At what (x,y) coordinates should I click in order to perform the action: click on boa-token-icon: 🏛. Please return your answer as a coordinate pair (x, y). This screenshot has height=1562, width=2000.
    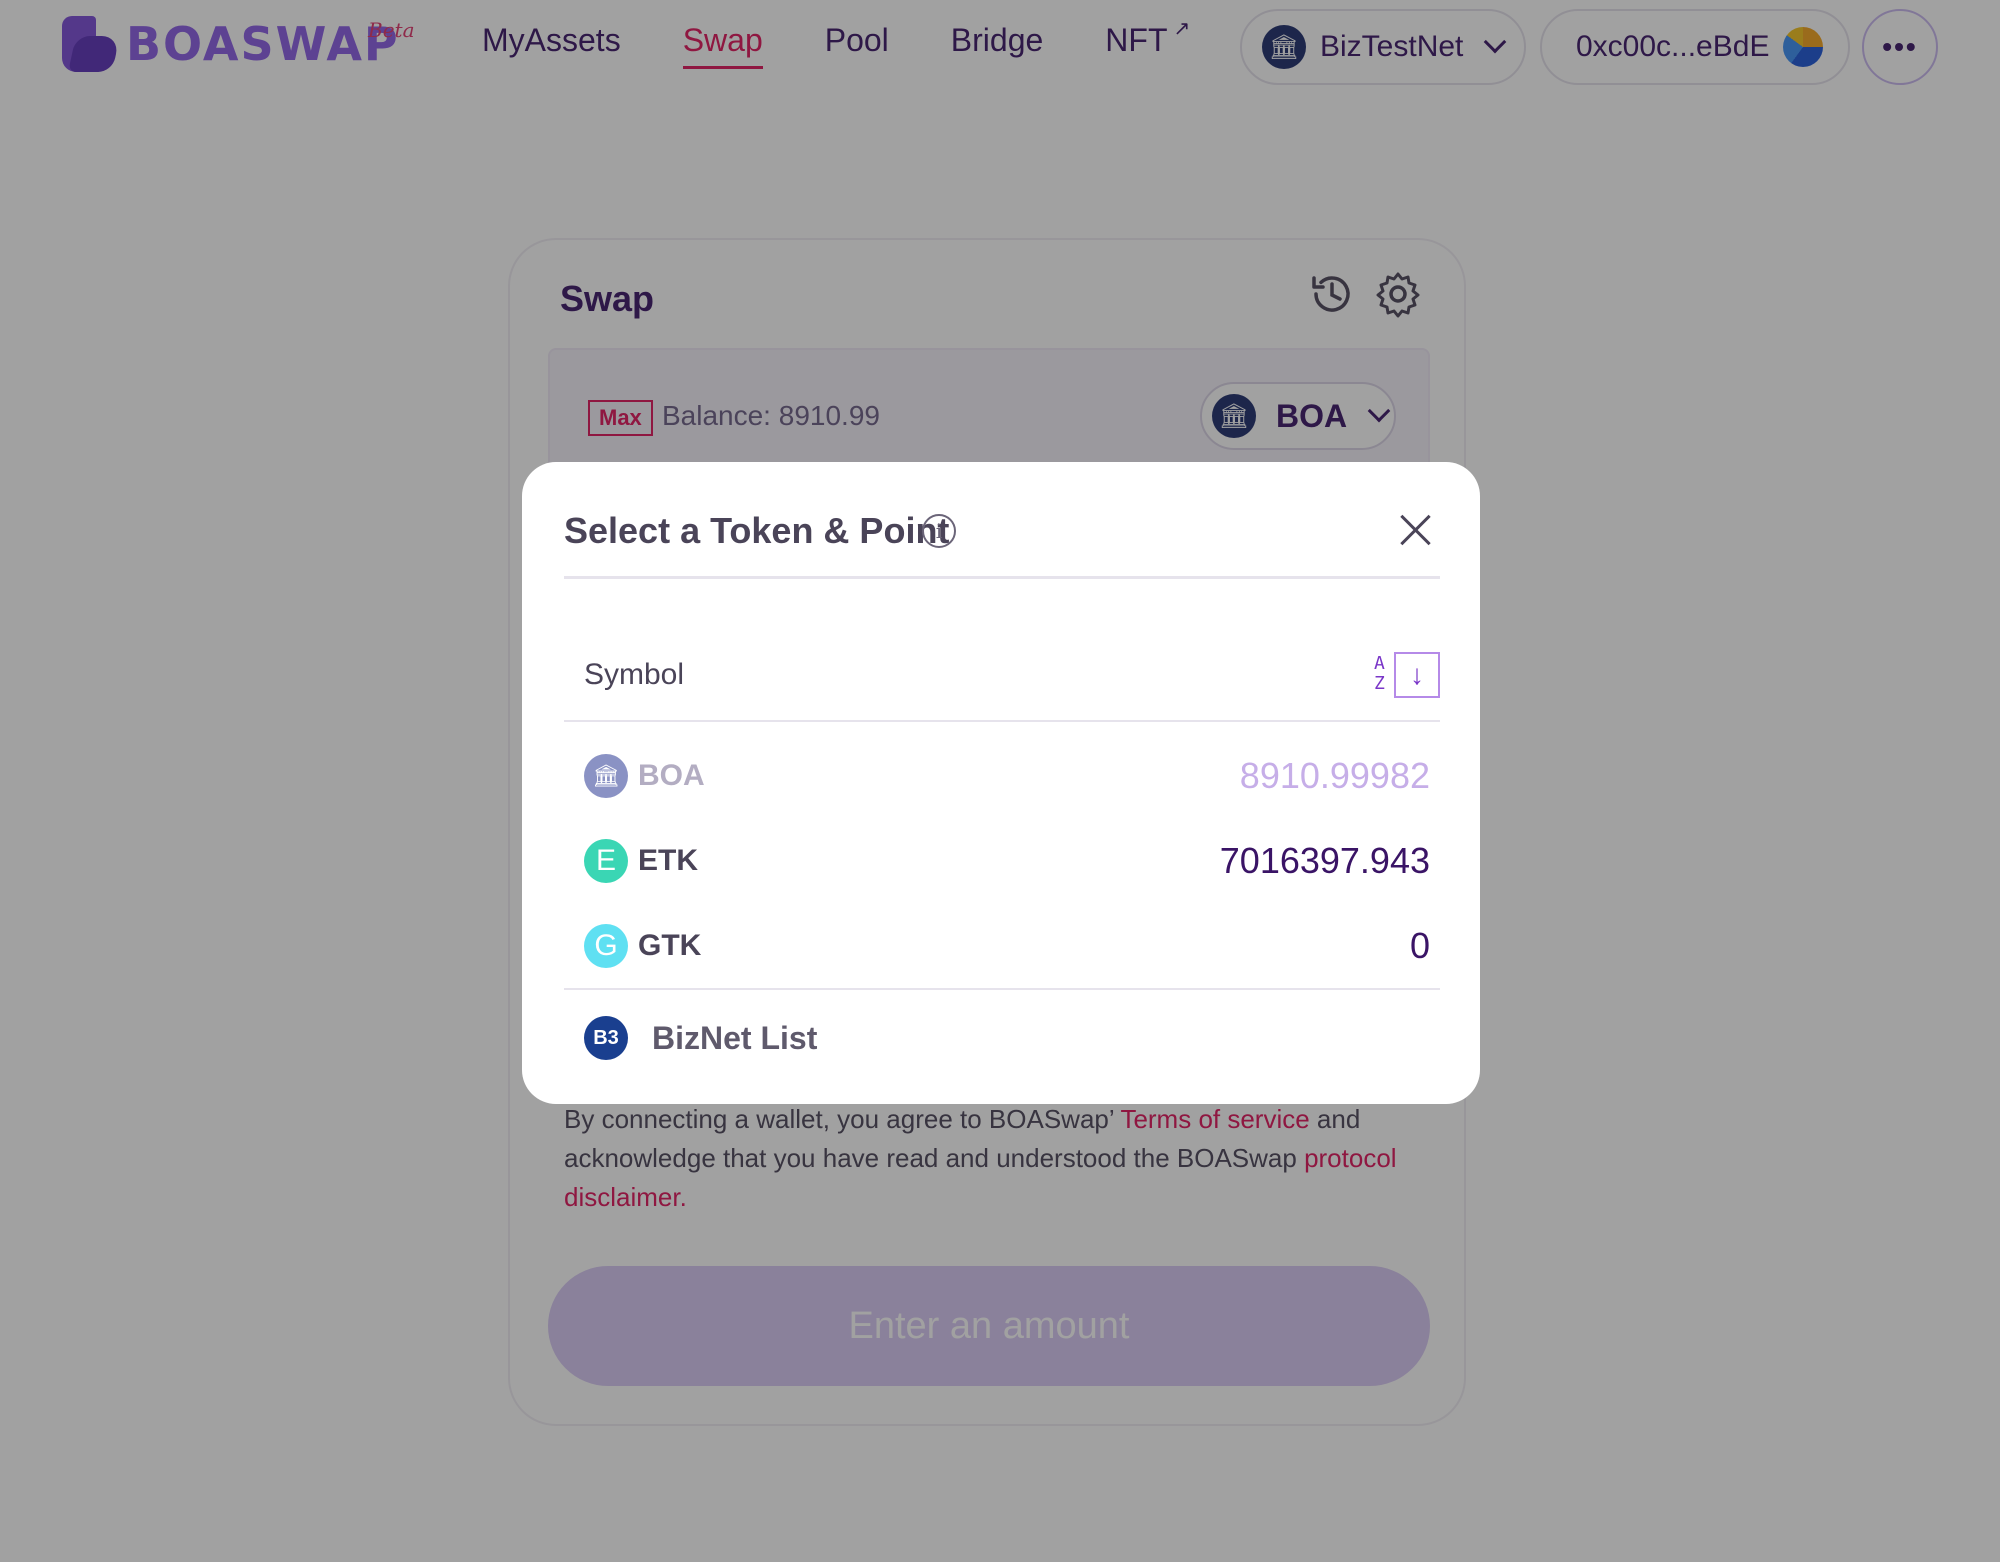
    Looking at the image, I should click on (606, 776).